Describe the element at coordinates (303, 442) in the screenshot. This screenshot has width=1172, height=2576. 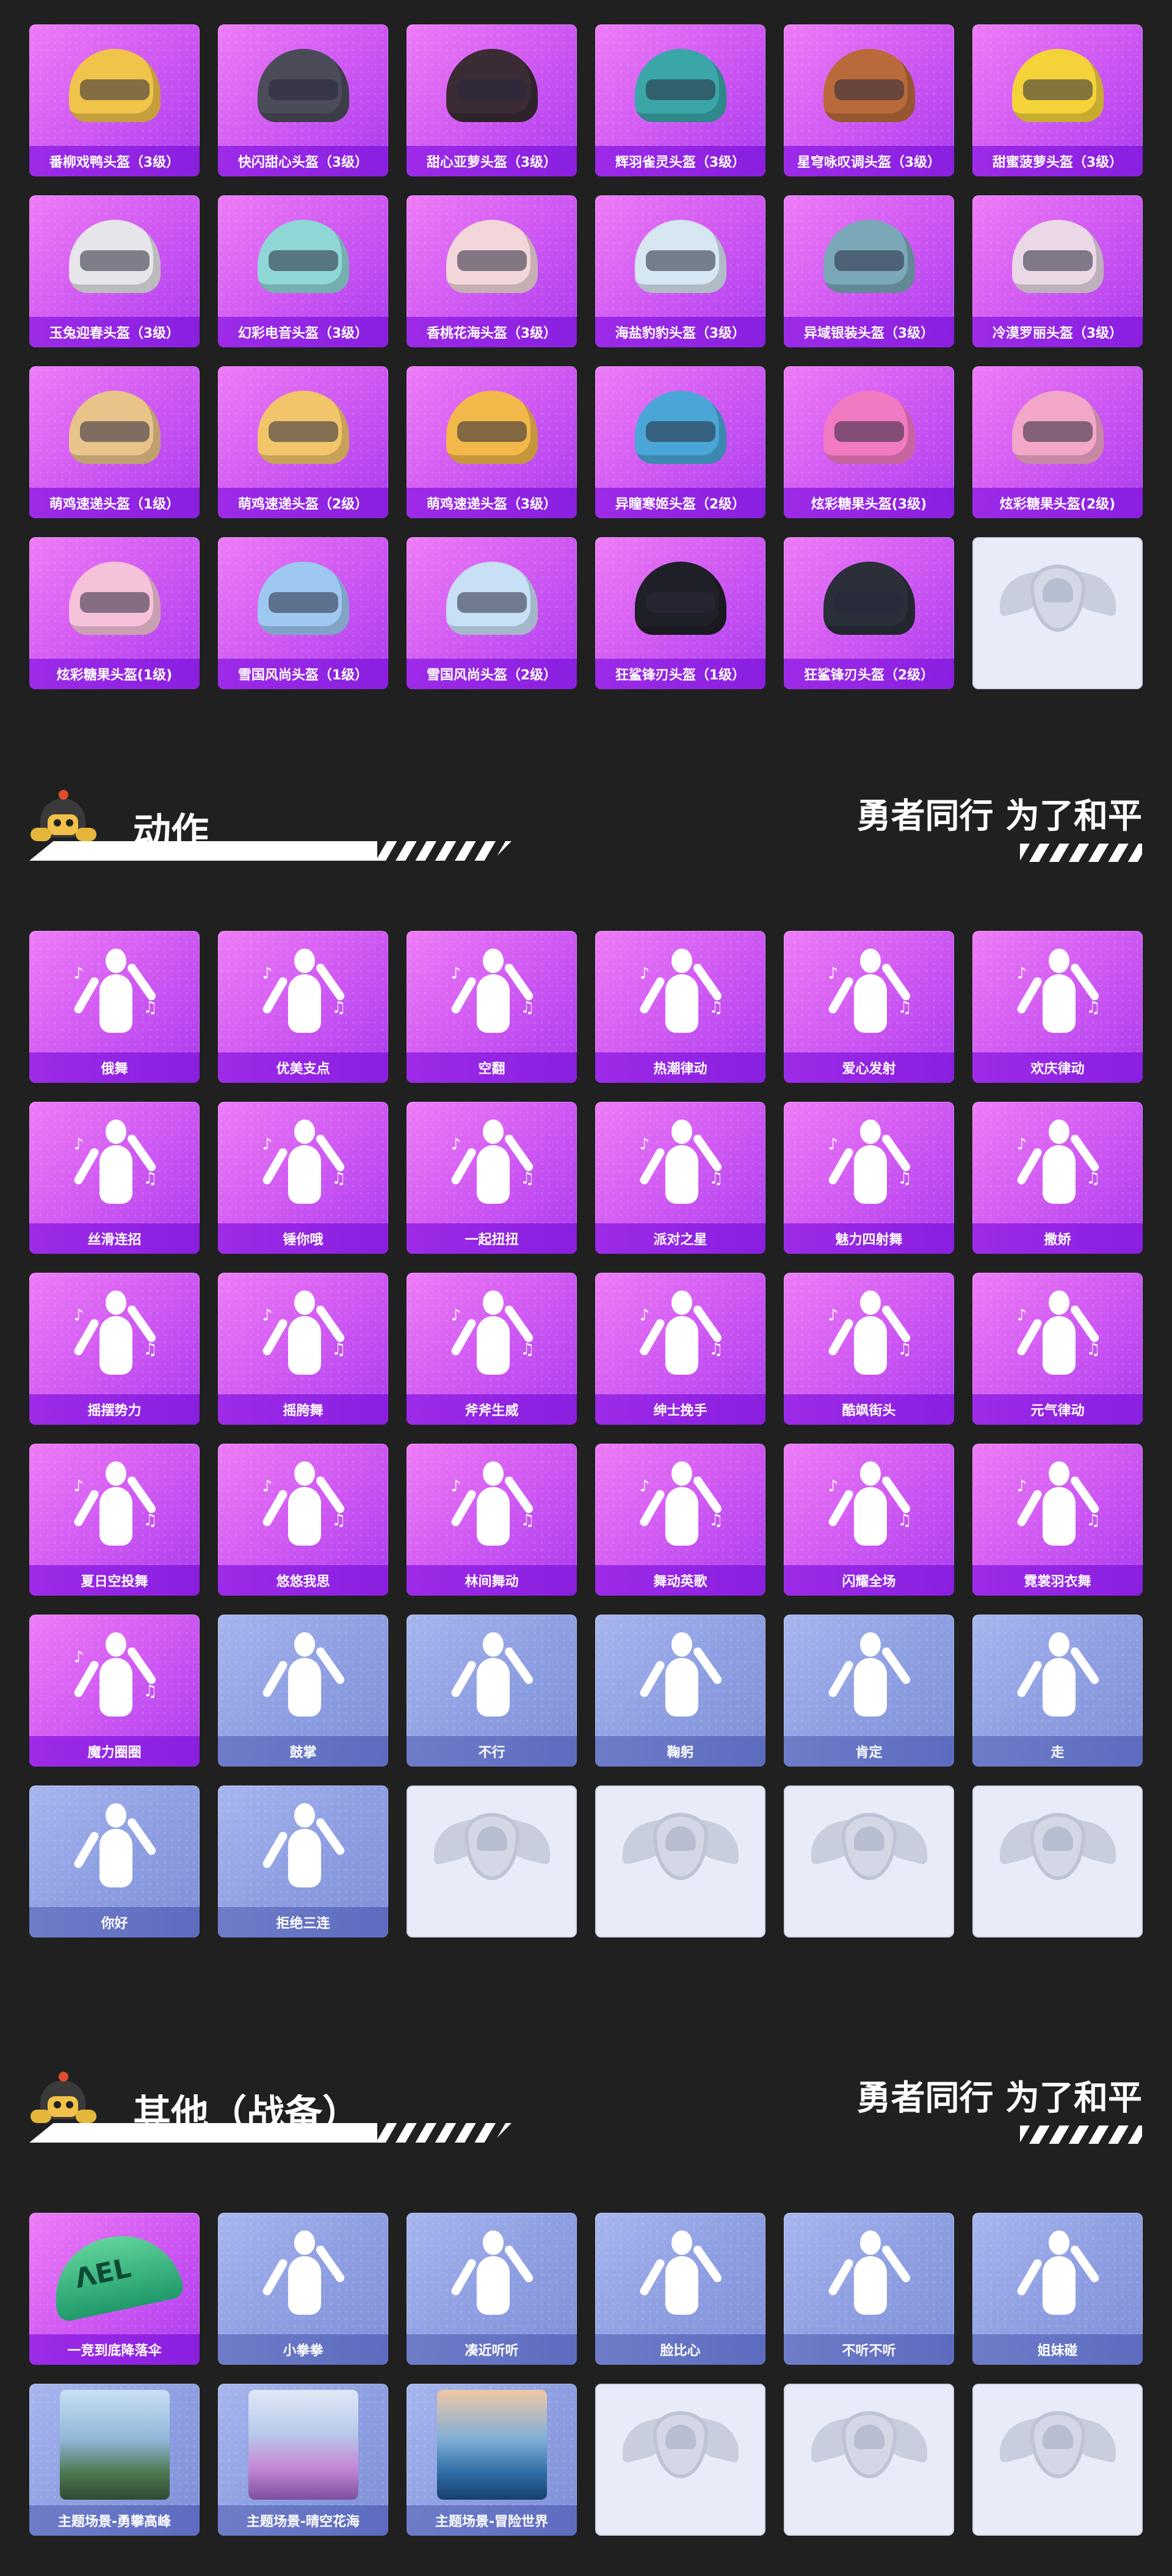
I see `item-card: 萌鸡速递头盔（2级）` at that location.